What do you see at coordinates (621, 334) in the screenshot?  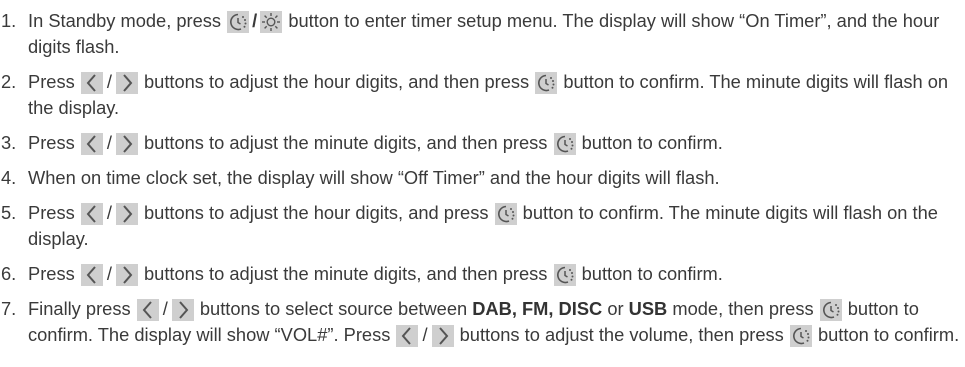 I see `step-text: buttons to adjust the volume, then press` at bounding box center [621, 334].